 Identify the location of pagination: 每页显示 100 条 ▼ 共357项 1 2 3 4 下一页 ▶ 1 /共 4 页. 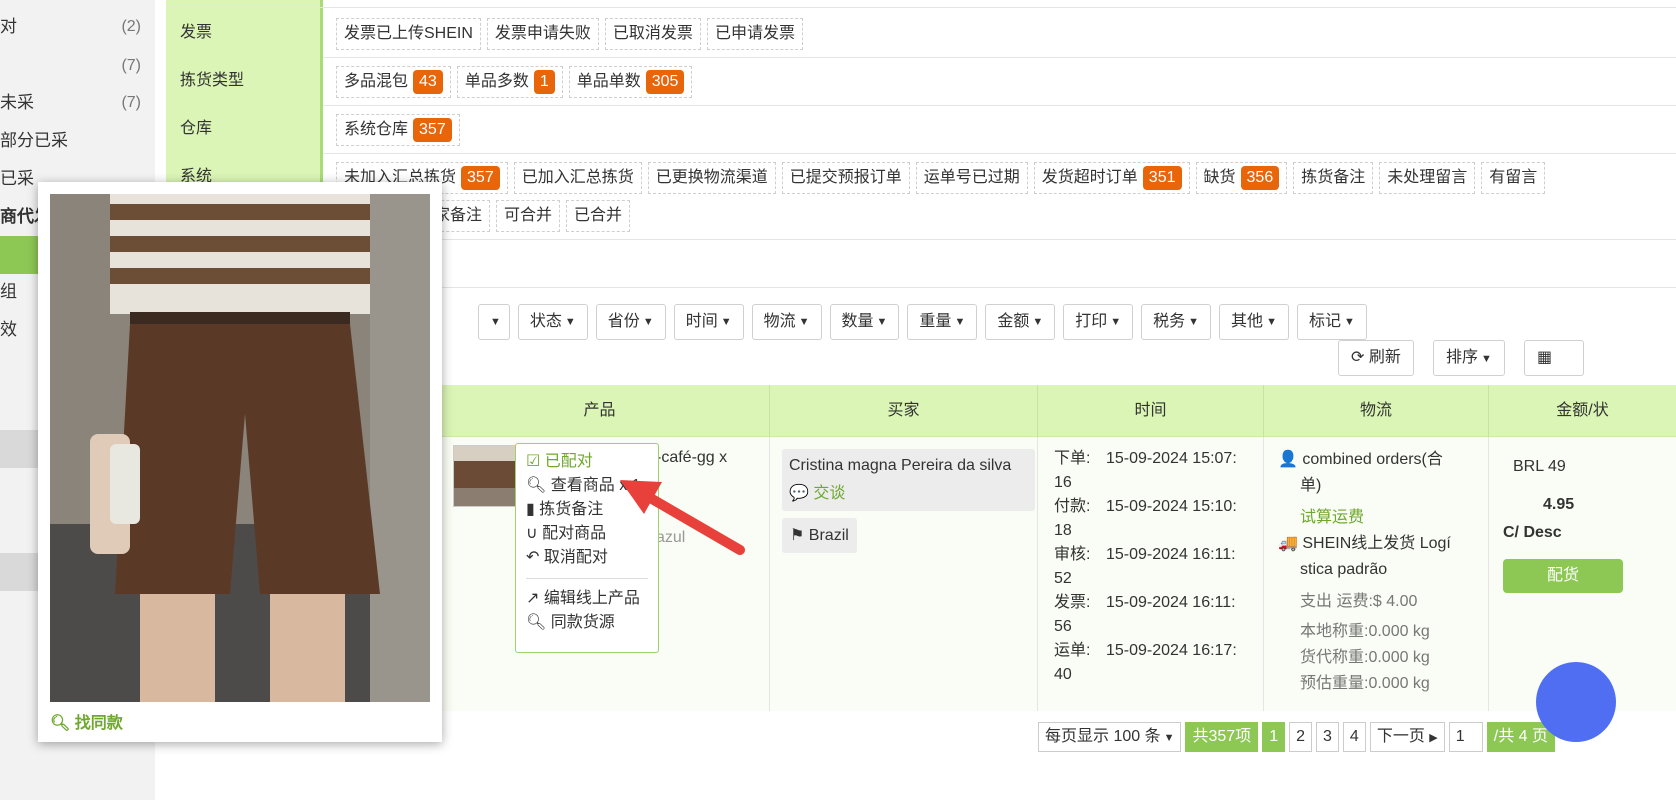
(1296, 737).